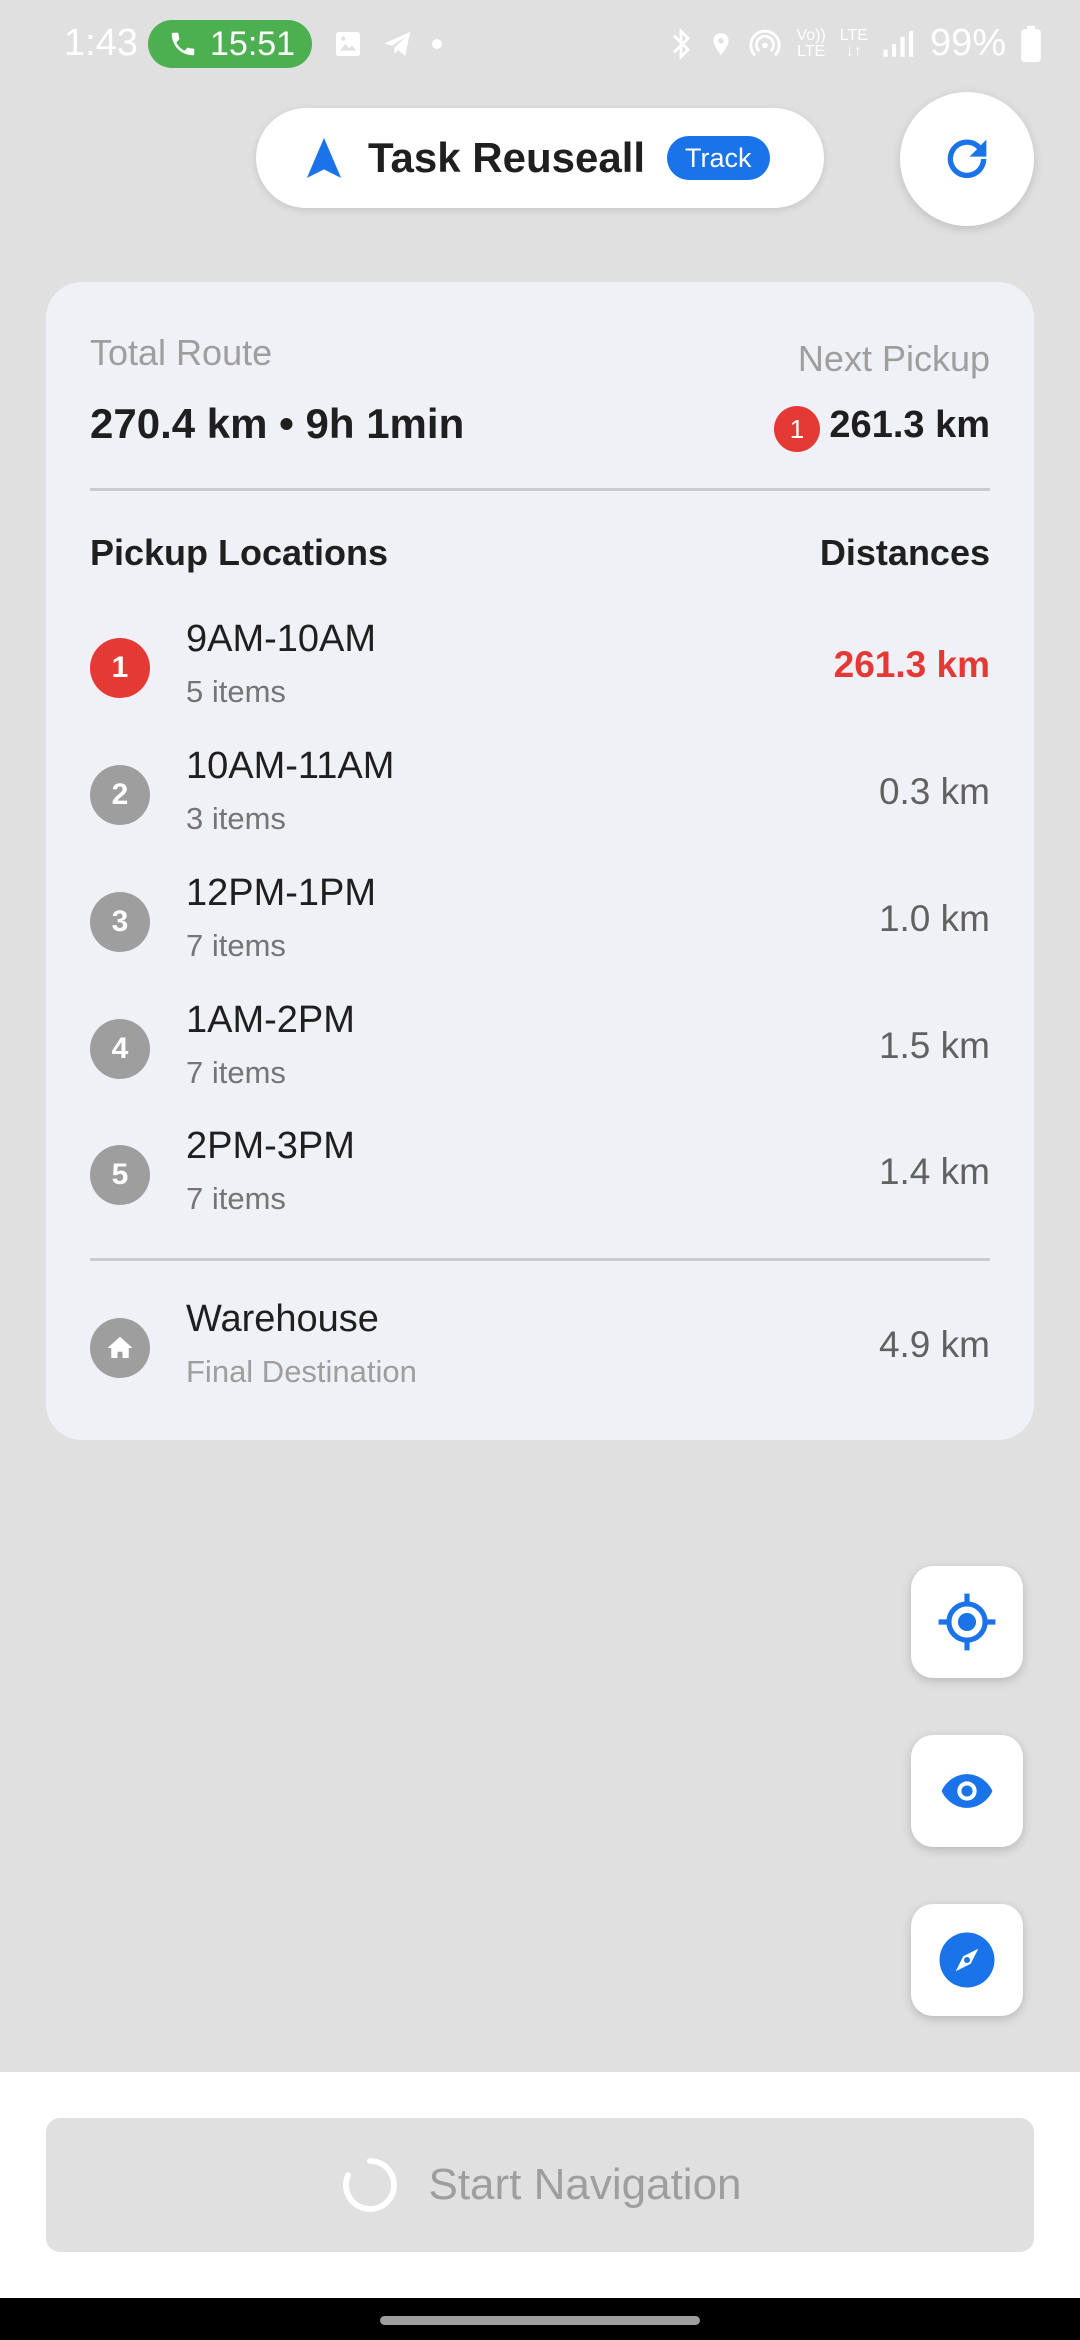 Image resolution: width=1080 pixels, height=2340 pixels. I want to click on view-toggle-button, so click(967, 1791).